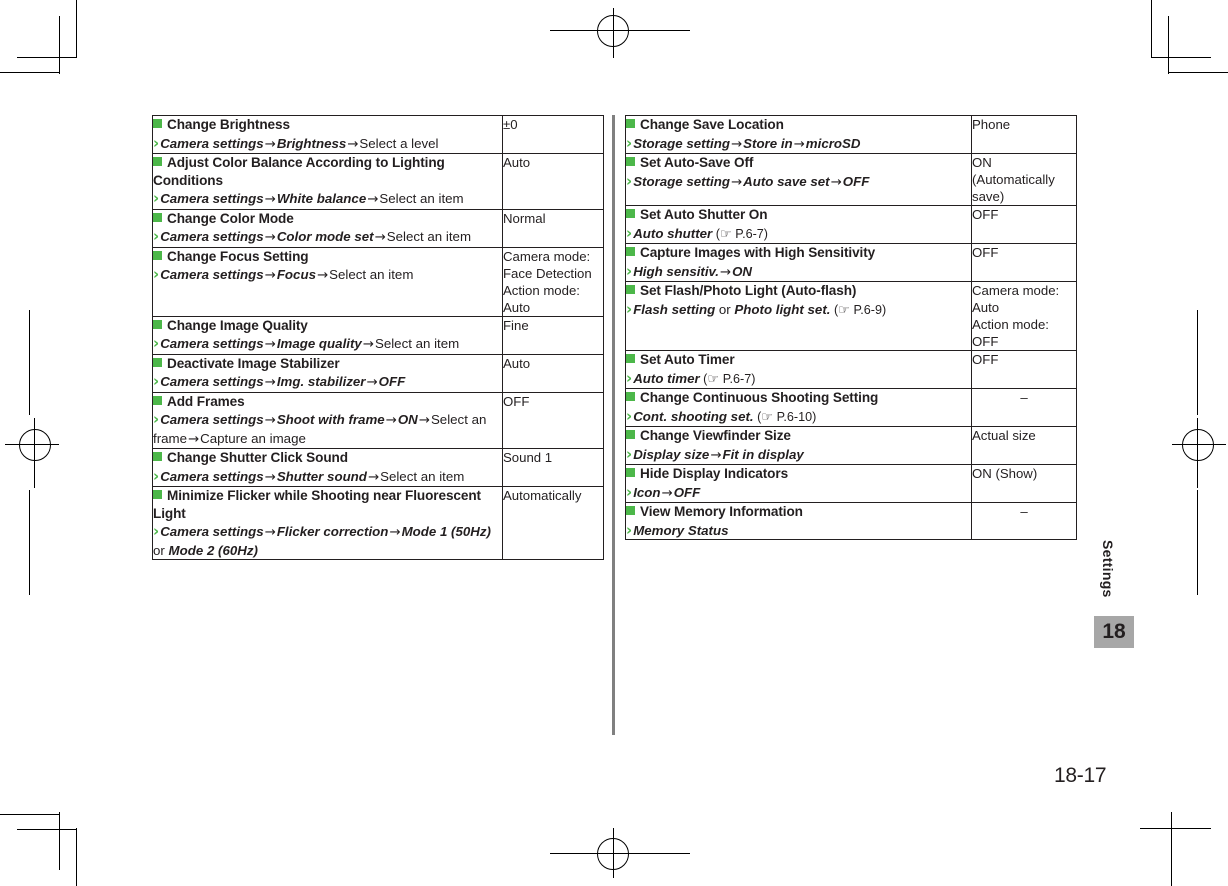 Image resolution: width=1228 pixels, height=886 pixels. Describe the element at coordinates (311, 143) in the screenshot. I see `step-segment: Brightness` at that location.